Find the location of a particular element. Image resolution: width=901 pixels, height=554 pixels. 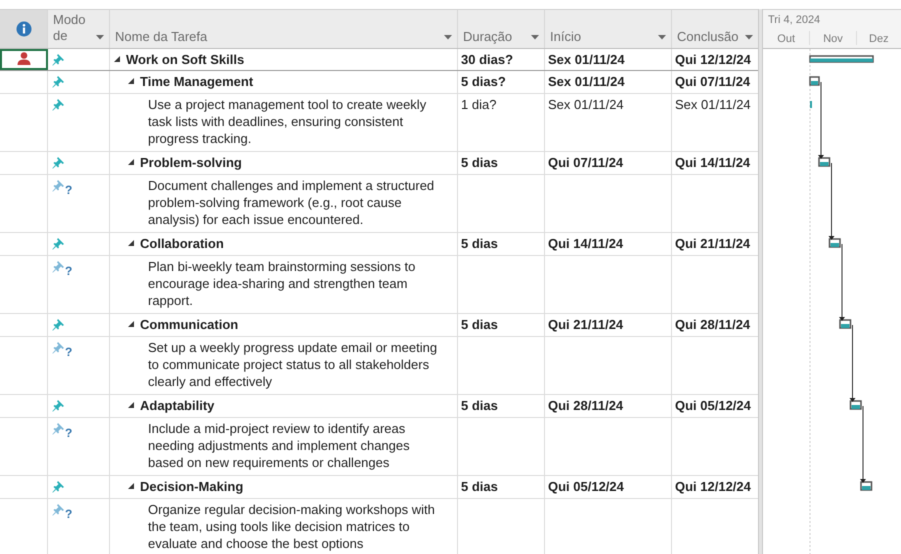

task-name: Plan bi-weekly team brainstorming sessions to encourage idea-sharing and strengthen team rapport. is located at coordinates (282, 283).